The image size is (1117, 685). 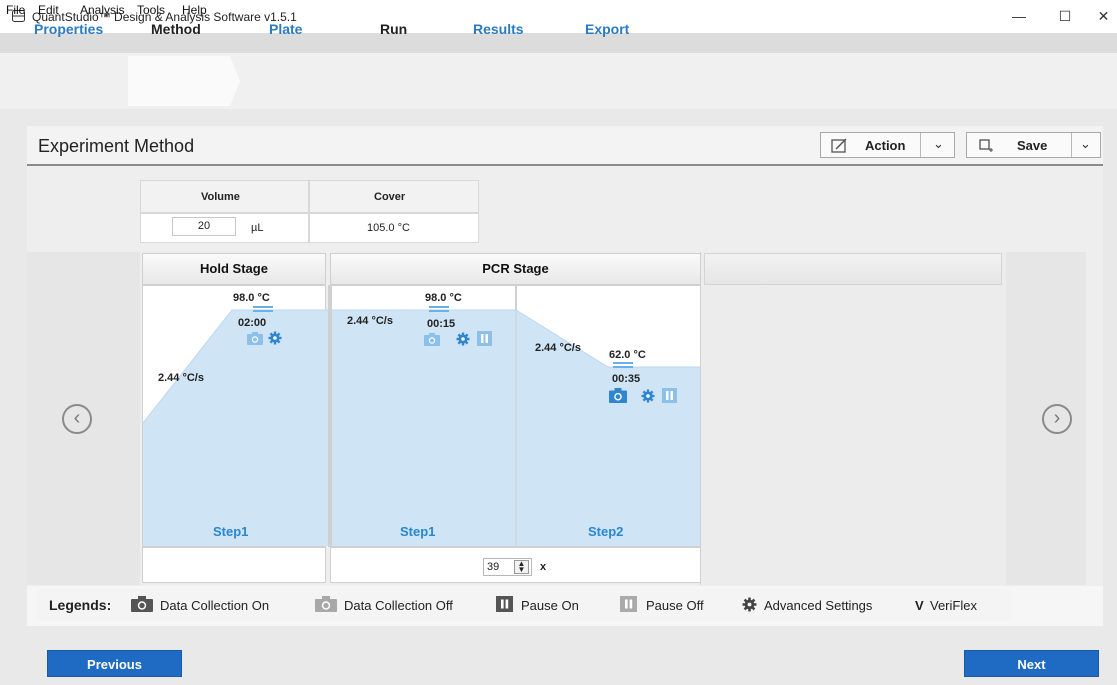 I want to click on cover-temperature: 105.0 °C, so click(x=388, y=228).